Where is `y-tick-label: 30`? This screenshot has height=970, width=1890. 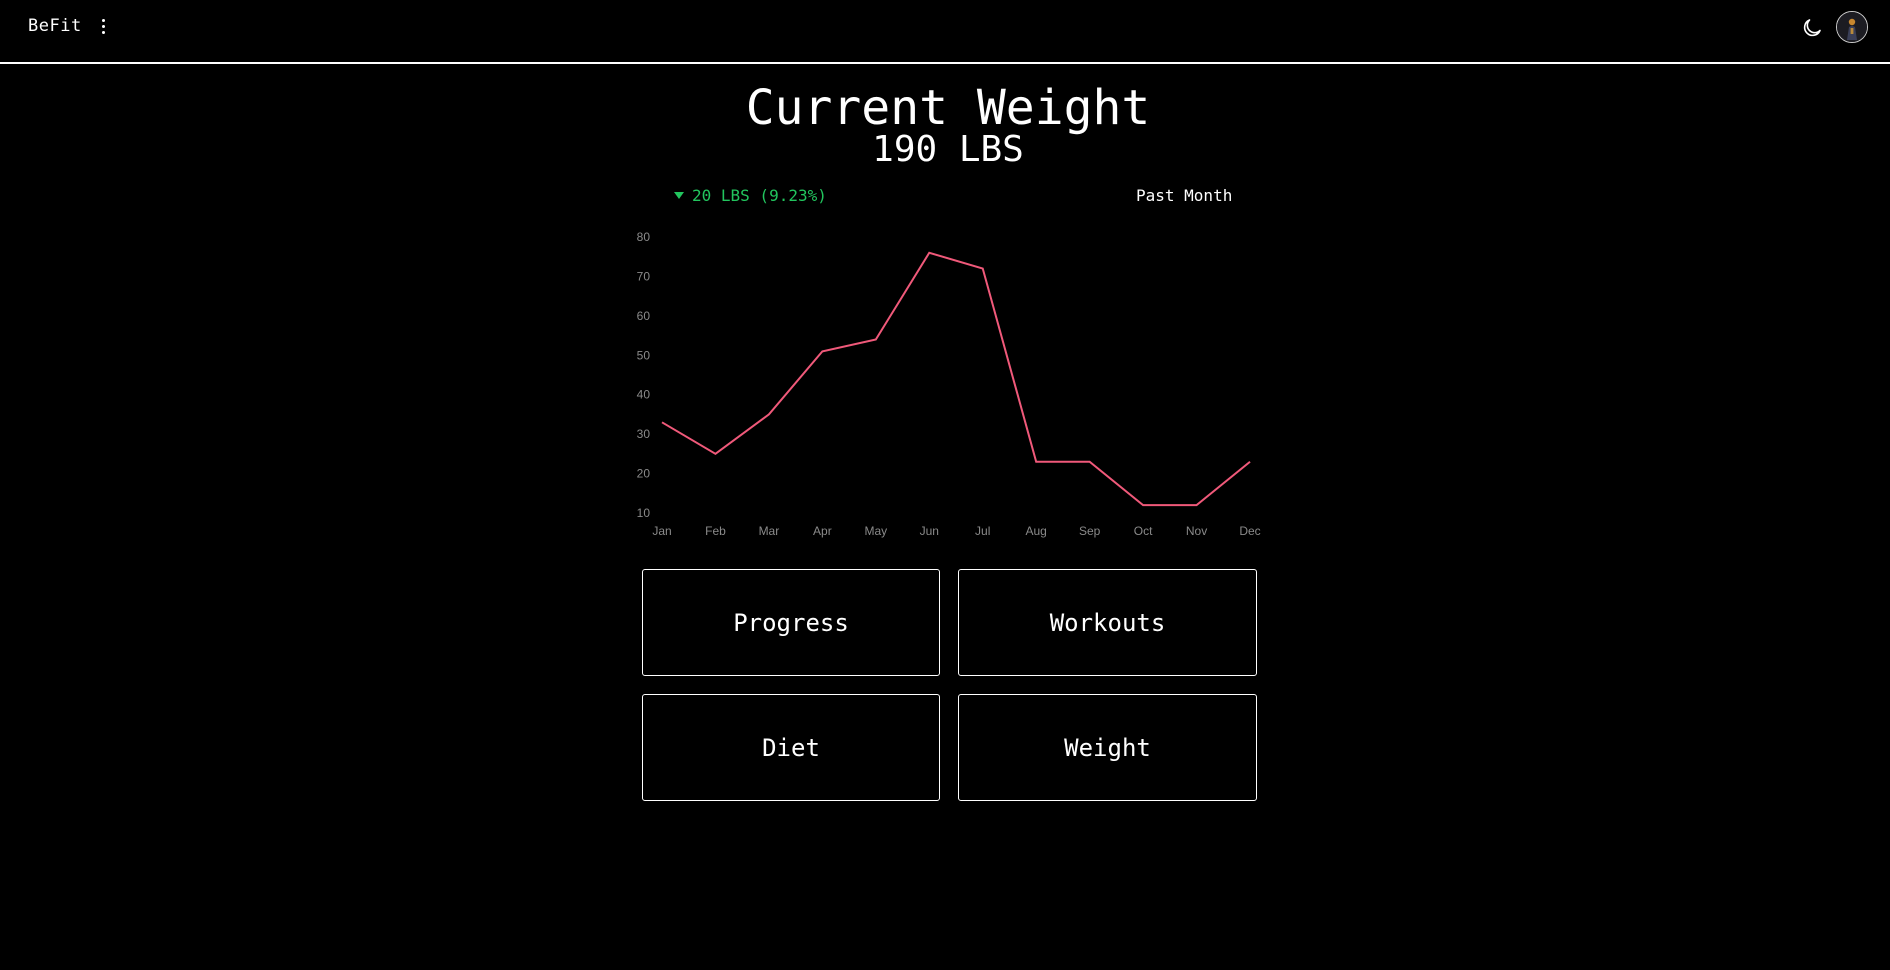 y-tick-label: 30 is located at coordinates (644, 434).